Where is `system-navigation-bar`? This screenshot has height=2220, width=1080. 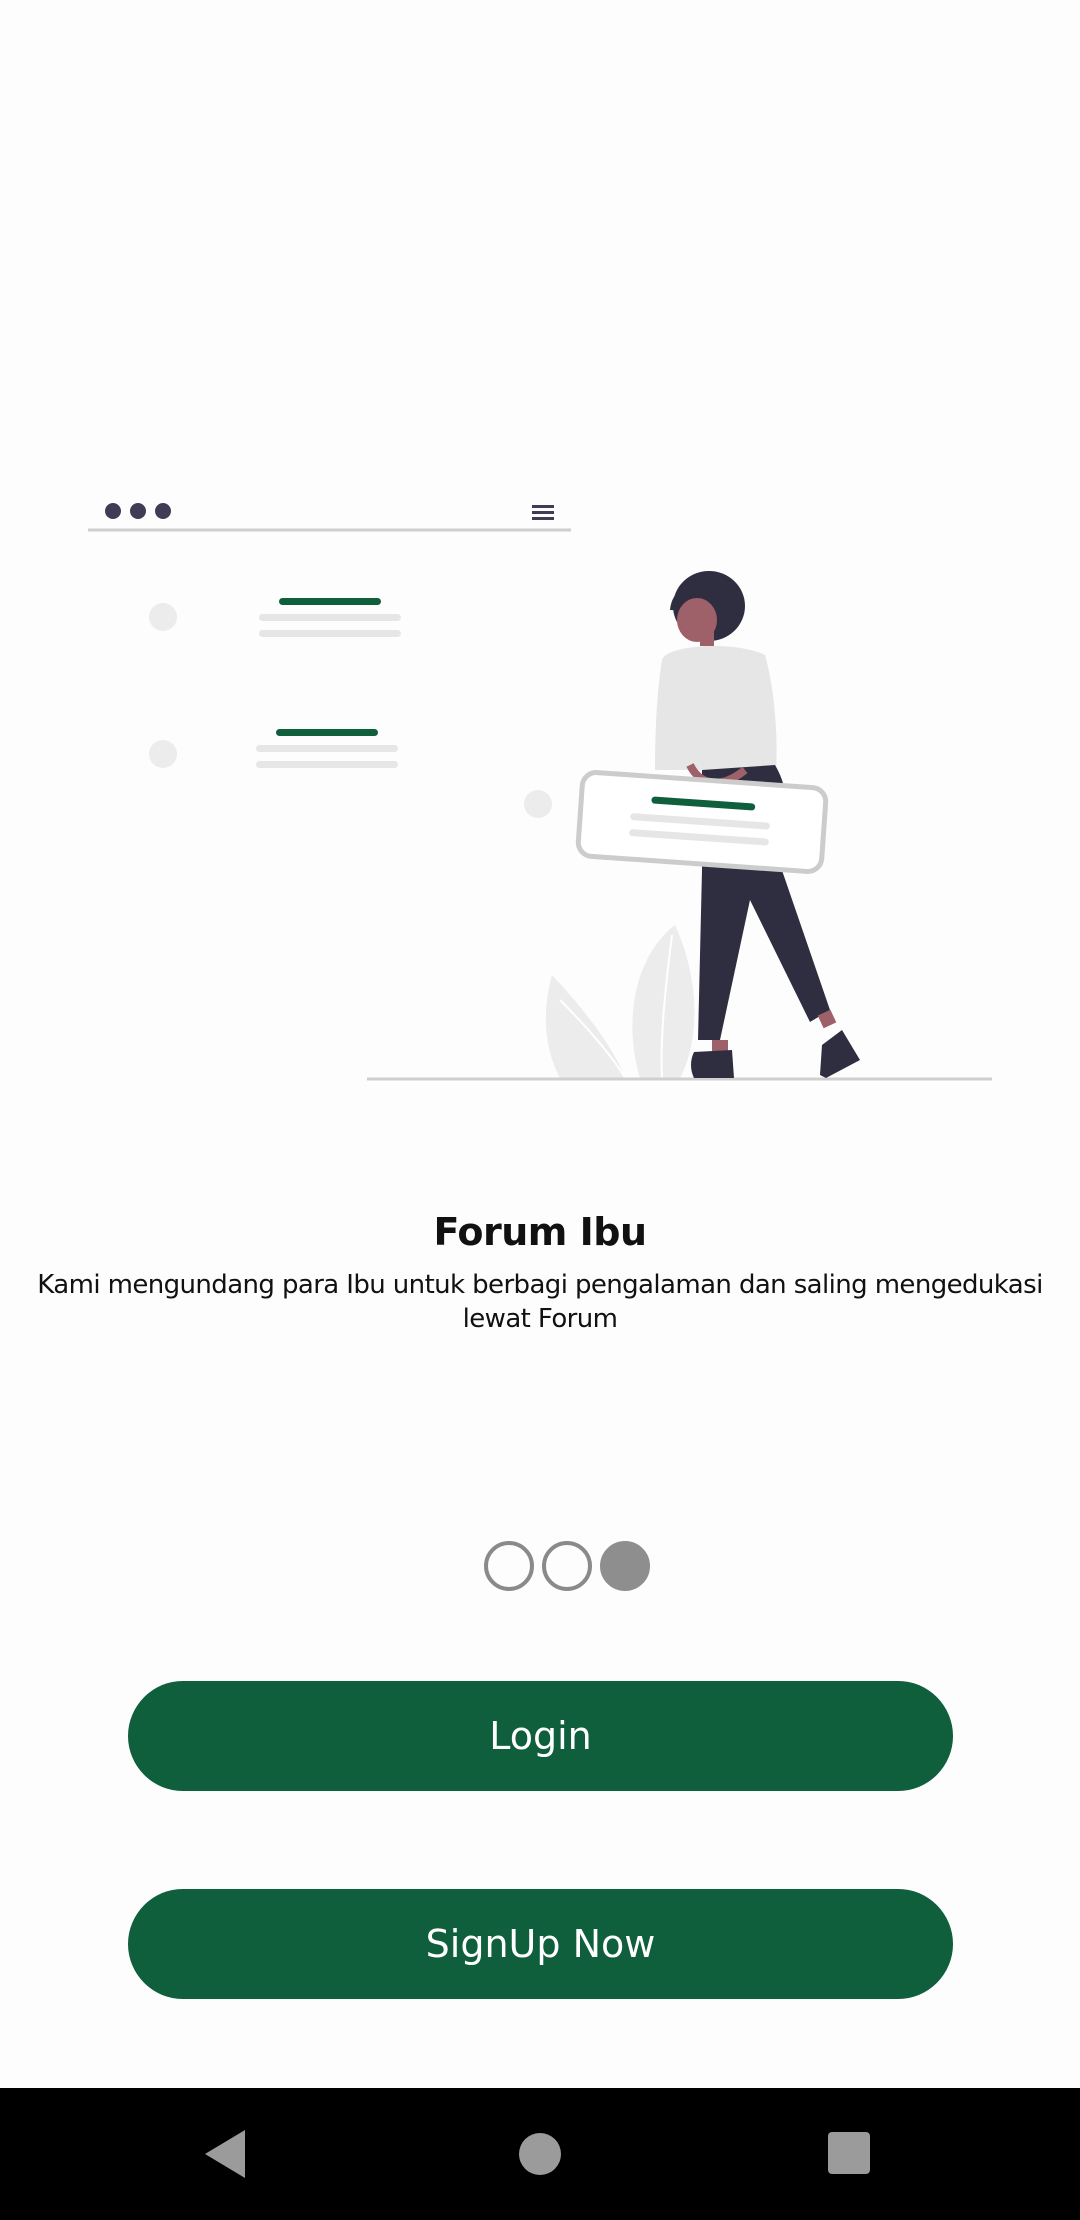 system-navigation-bar is located at coordinates (540, 2154).